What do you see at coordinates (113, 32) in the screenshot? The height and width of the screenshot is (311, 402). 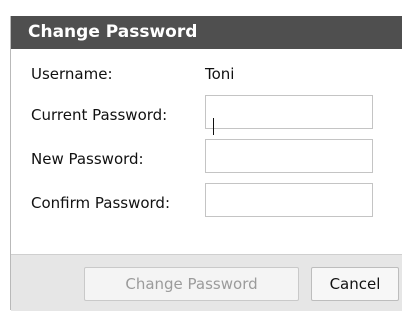 I see `dialog-title: Change Password` at bounding box center [113, 32].